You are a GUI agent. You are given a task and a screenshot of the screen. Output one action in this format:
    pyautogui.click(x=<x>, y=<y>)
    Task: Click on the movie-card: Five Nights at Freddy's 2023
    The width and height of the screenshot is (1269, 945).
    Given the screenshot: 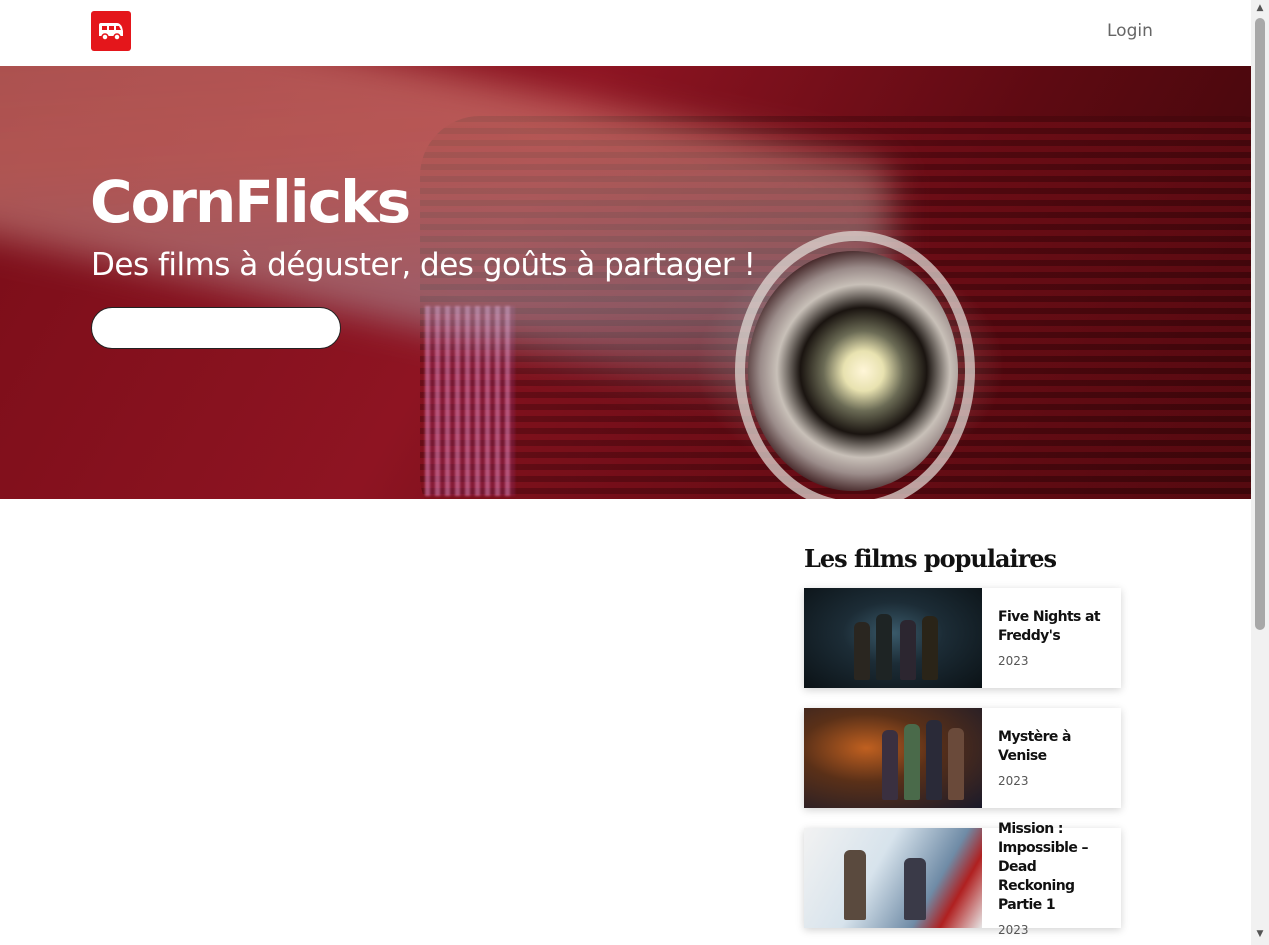 What is the action you would take?
    pyautogui.click(x=962, y=638)
    